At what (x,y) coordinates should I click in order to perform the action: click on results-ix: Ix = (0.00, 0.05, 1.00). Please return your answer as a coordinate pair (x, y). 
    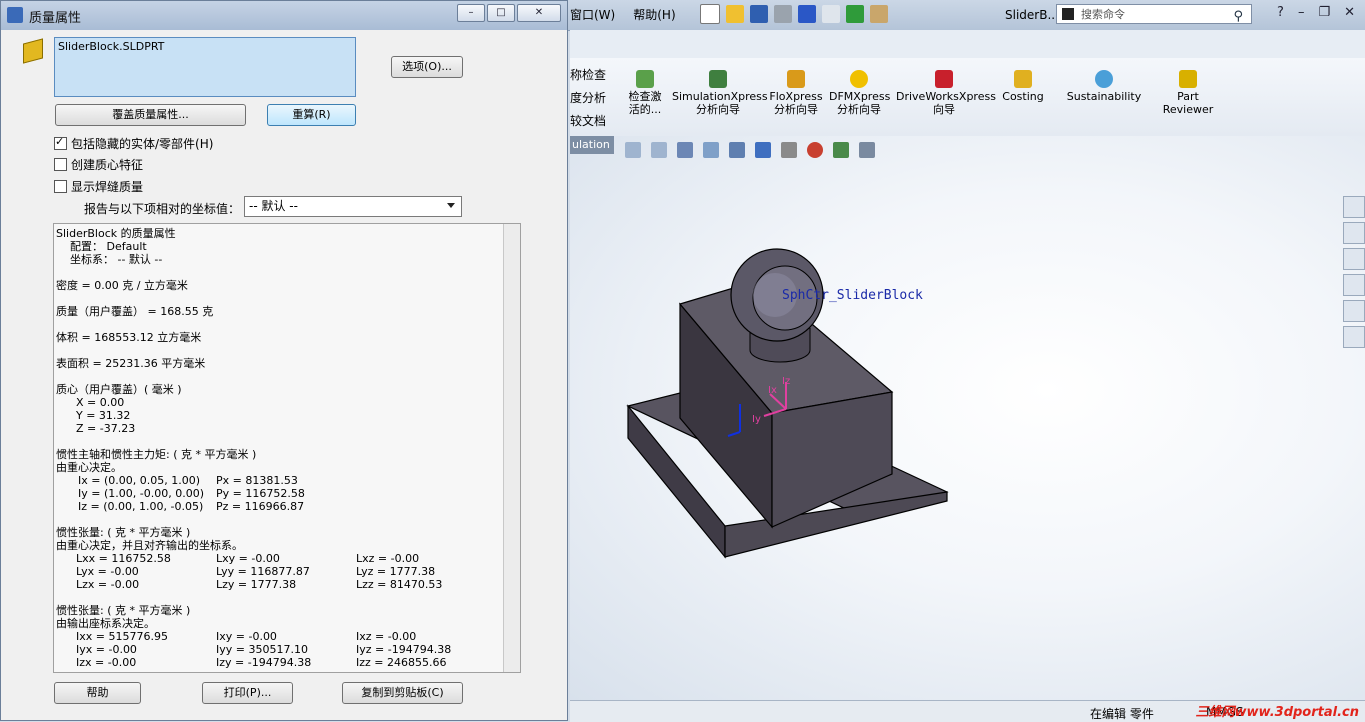
    Looking at the image, I should click on (139, 480).